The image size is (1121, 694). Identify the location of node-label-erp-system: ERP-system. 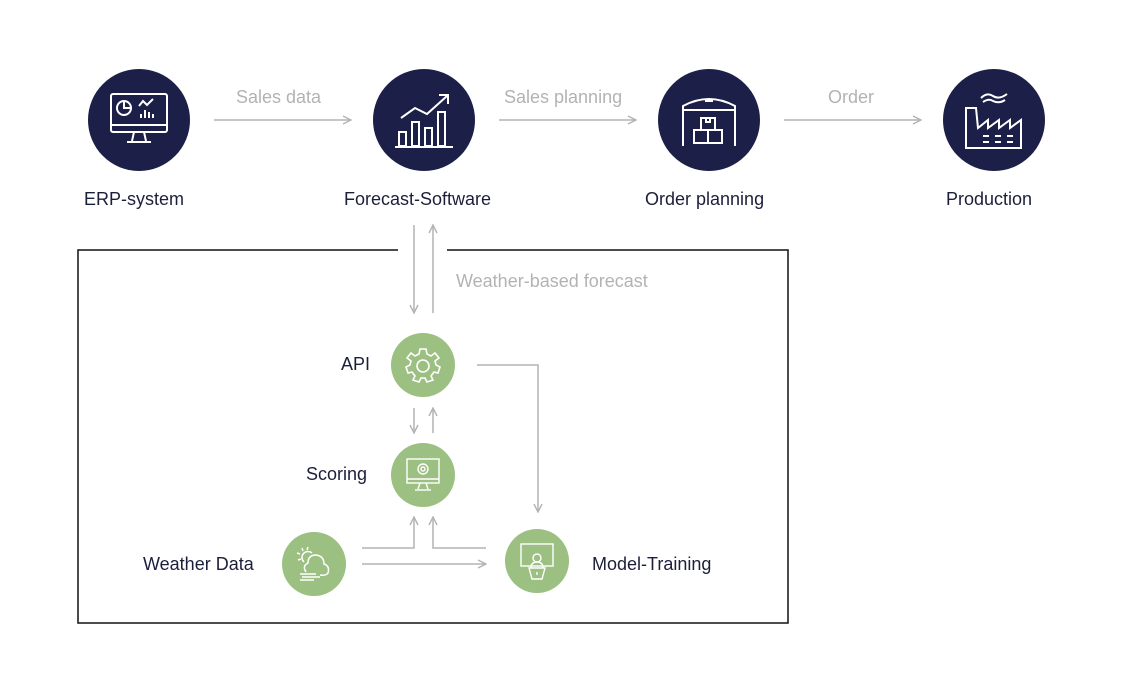
(134, 199).